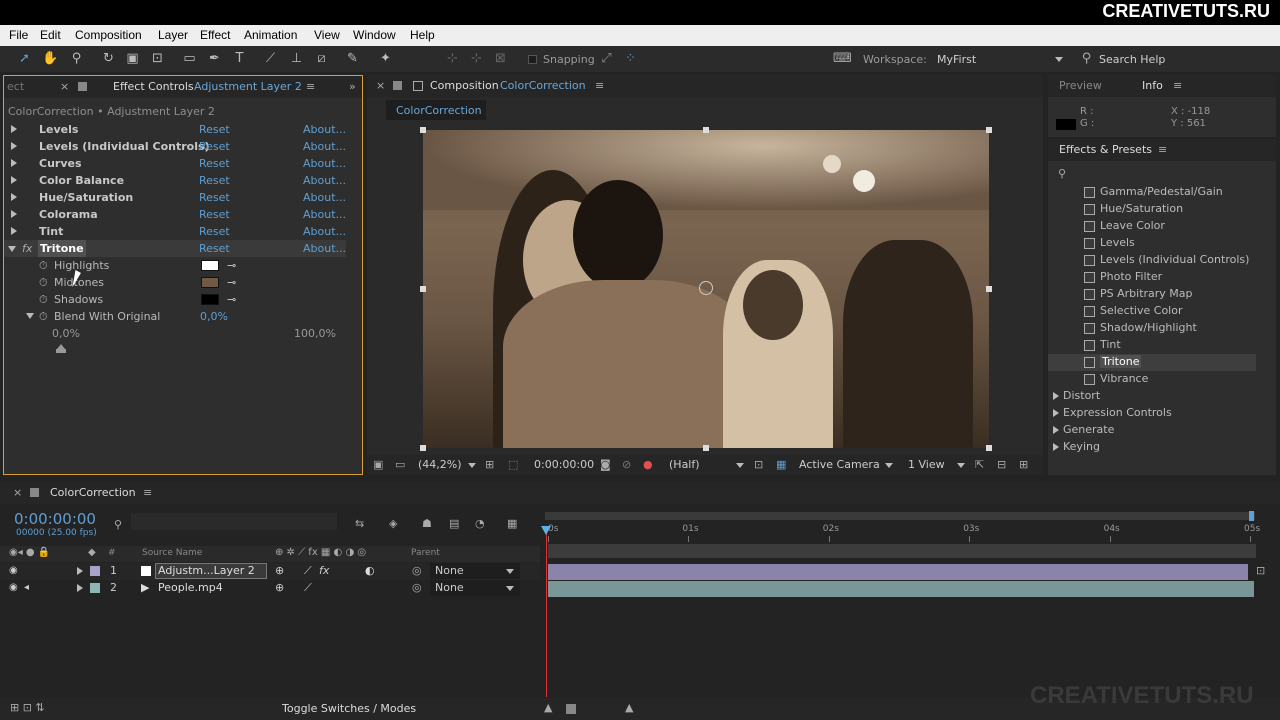 The image size is (1280, 720). I want to click on list-item: Gamma/Pedestal/Gain, so click(1152, 192).